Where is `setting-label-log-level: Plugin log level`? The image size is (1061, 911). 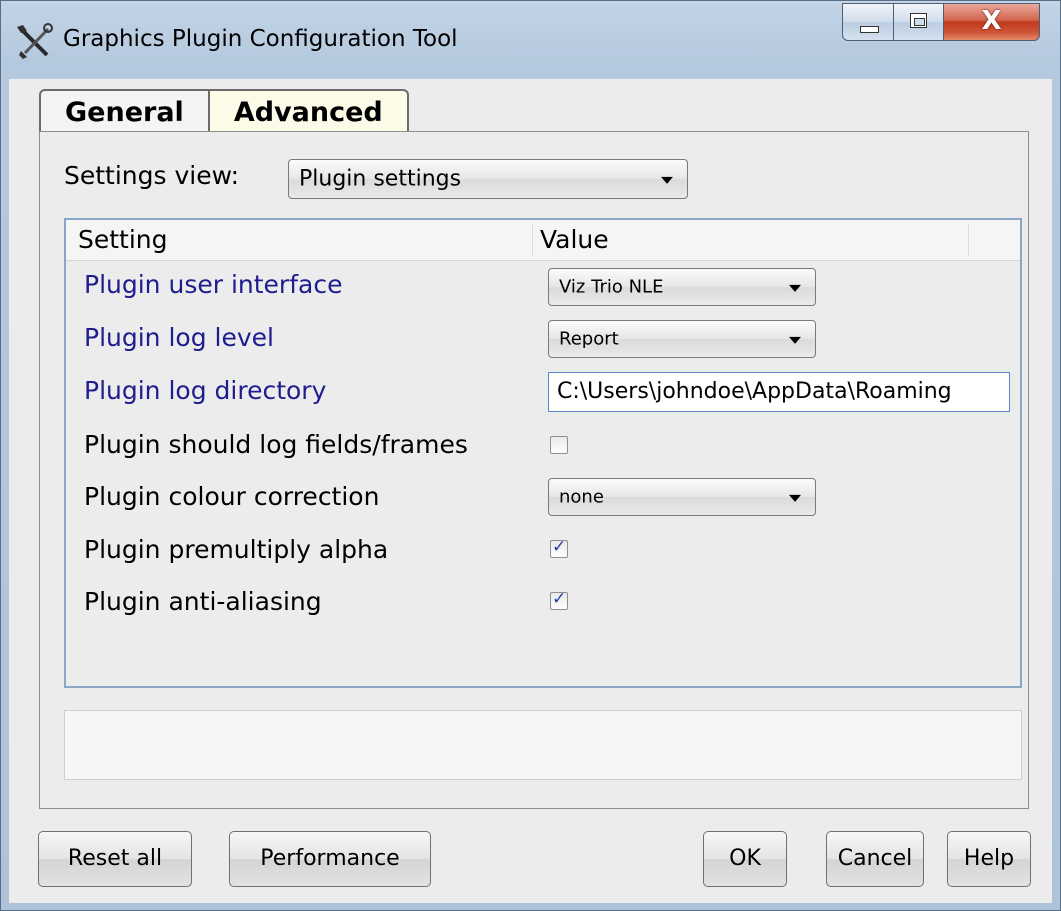
setting-label-log-level: Plugin log level is located at coordinates (179, 337).